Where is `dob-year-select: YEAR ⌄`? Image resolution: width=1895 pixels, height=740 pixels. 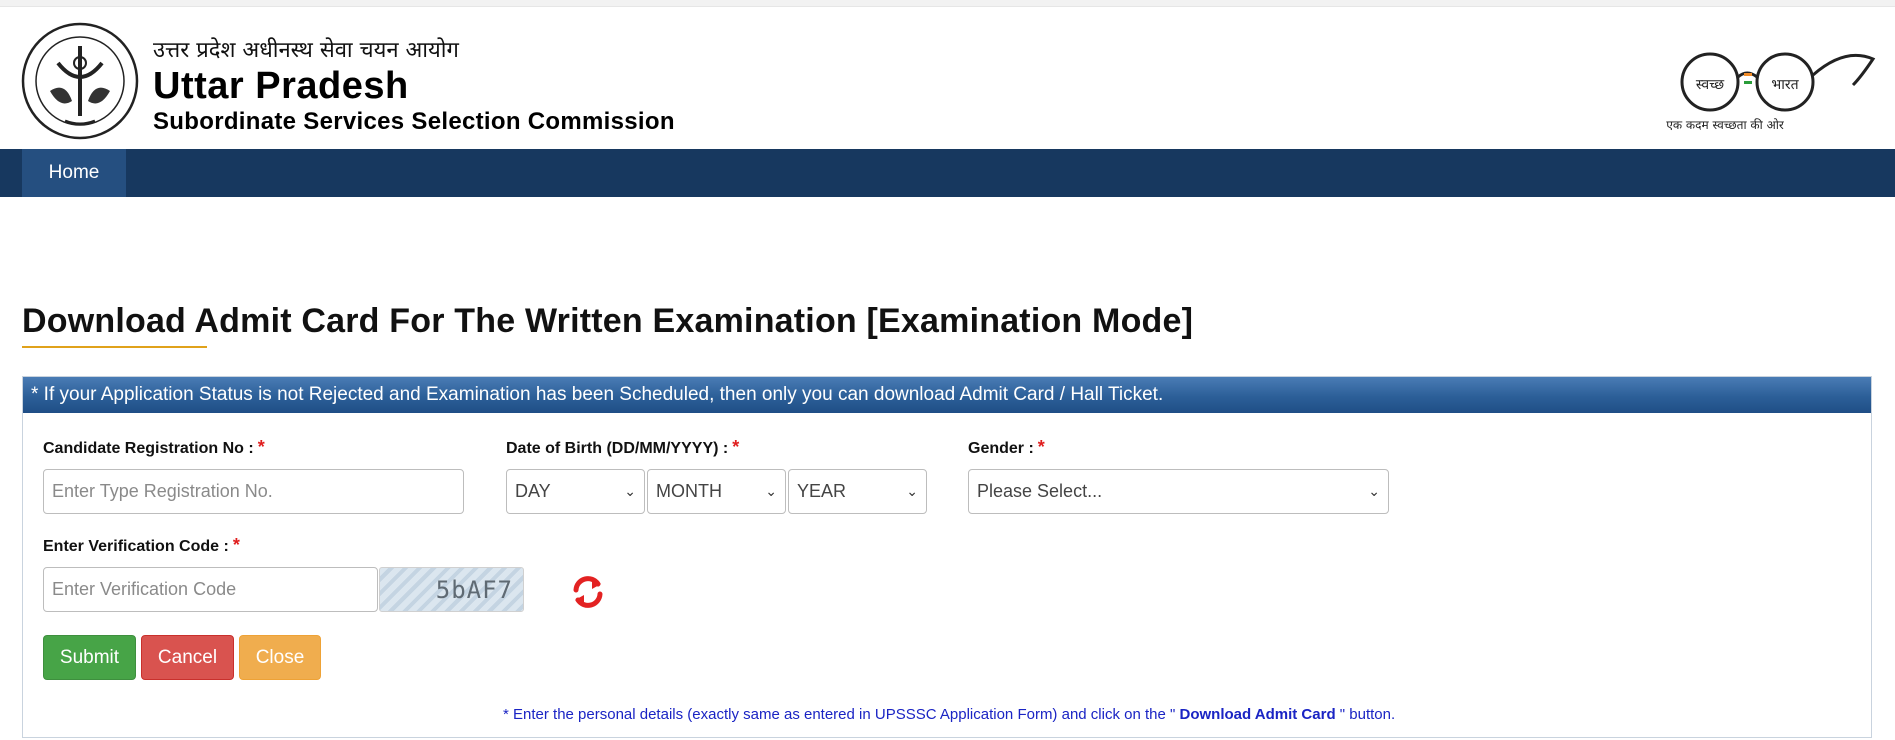
dob-year-select: YEAR ⌄ is located at coordinates (857, 491).